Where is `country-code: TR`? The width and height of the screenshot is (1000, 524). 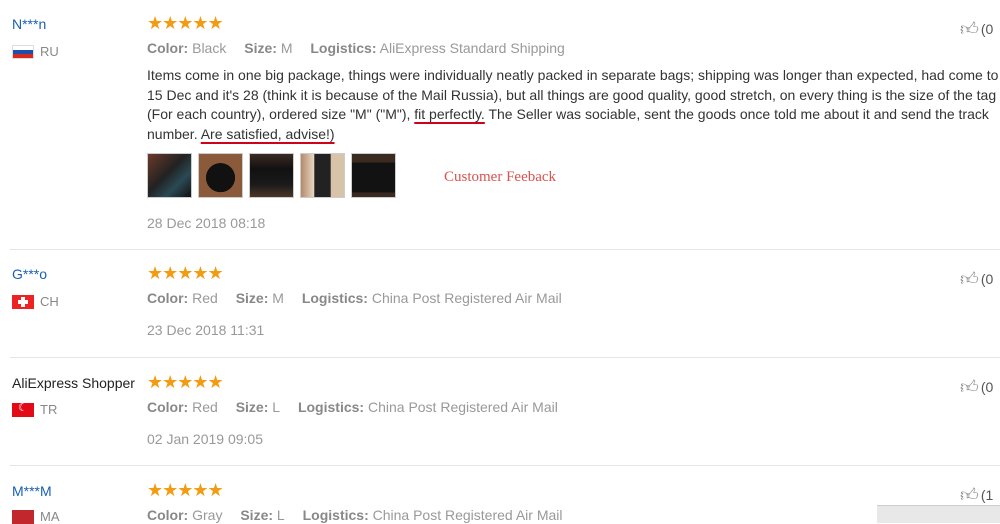 country-code: TR is located at coordinates (49, 409).